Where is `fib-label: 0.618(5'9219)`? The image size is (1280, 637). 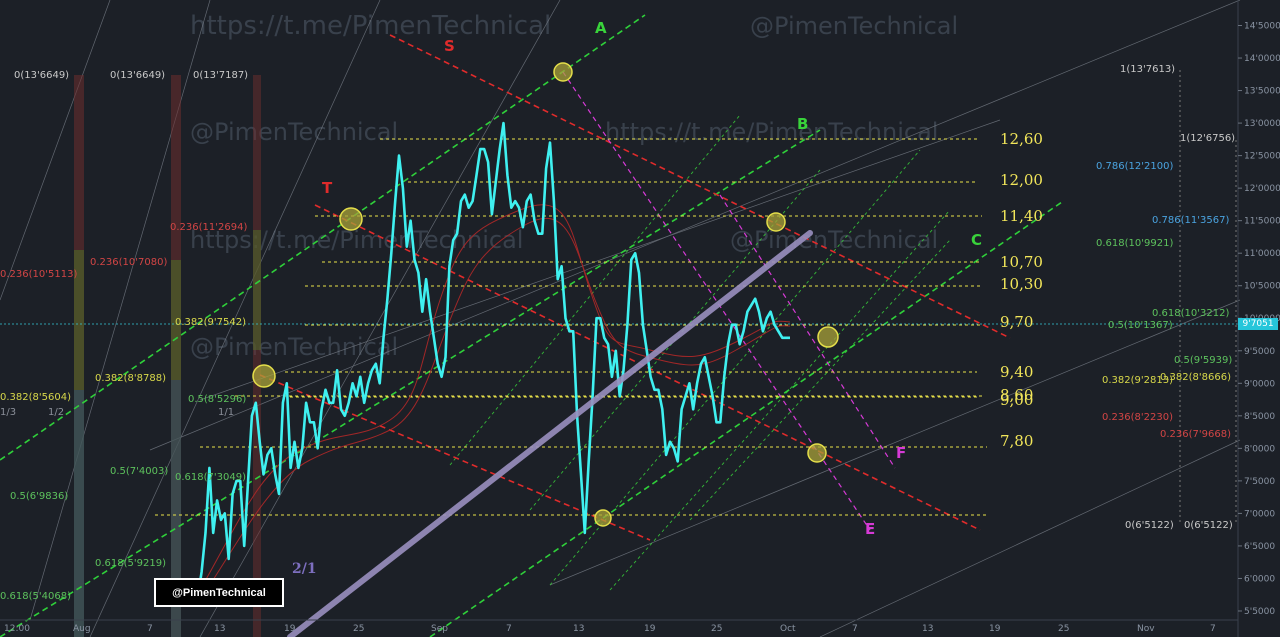
fib-label: 0.618(5'9219) is located at coordinates (130, 563).